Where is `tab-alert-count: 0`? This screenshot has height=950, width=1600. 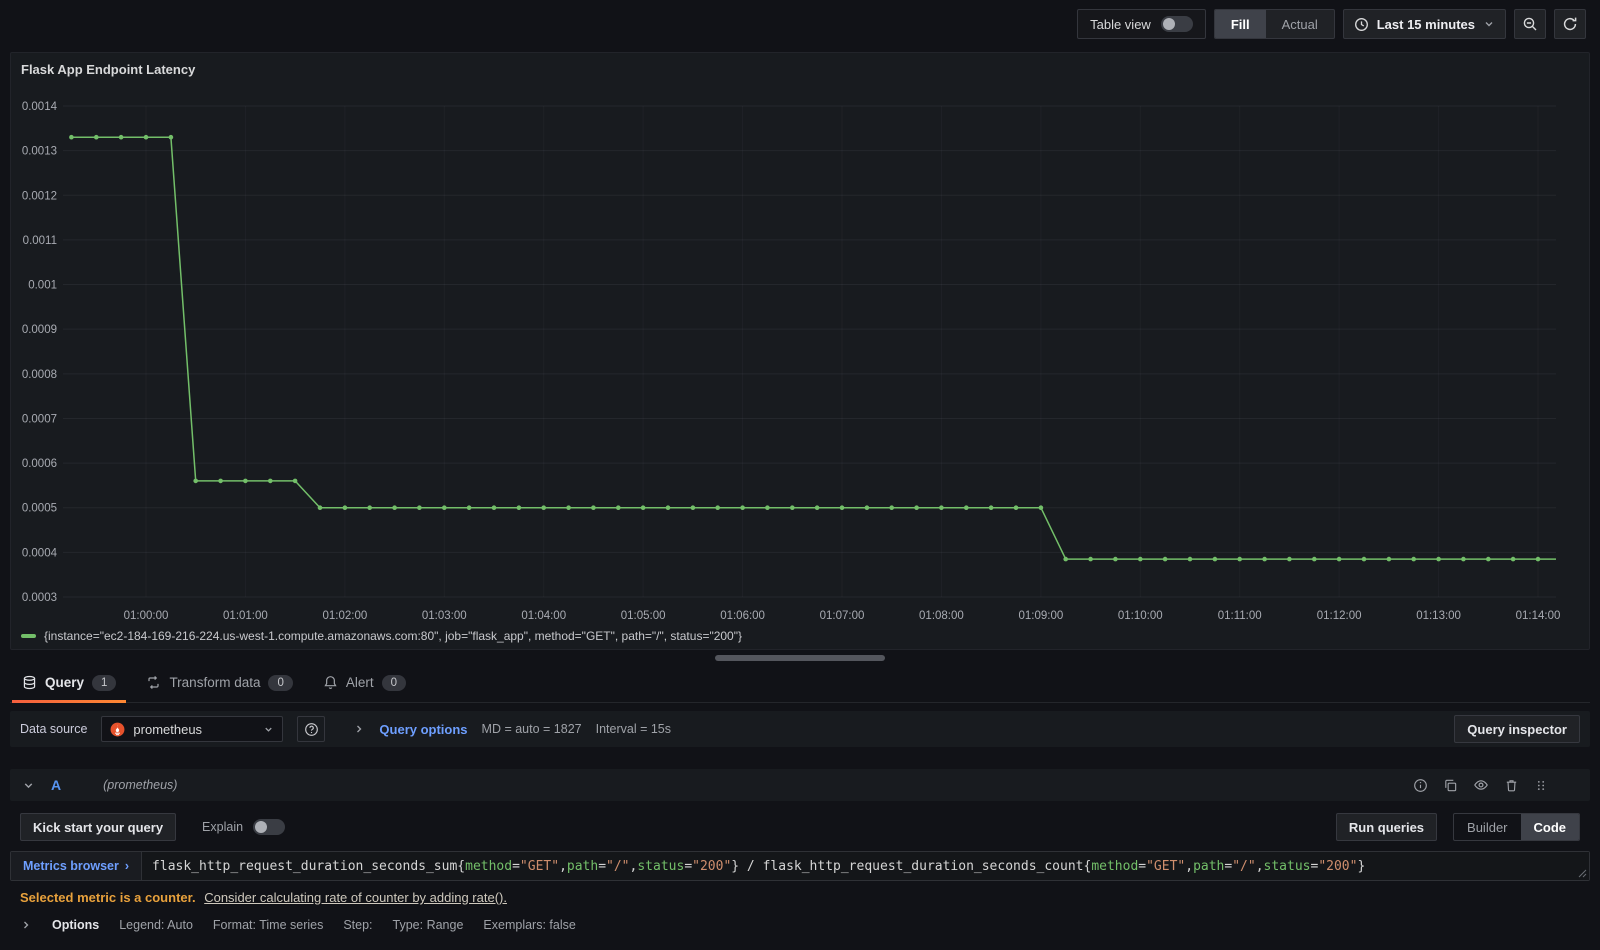 tab-alert-count: 0 is located at coordinates (394, 682).